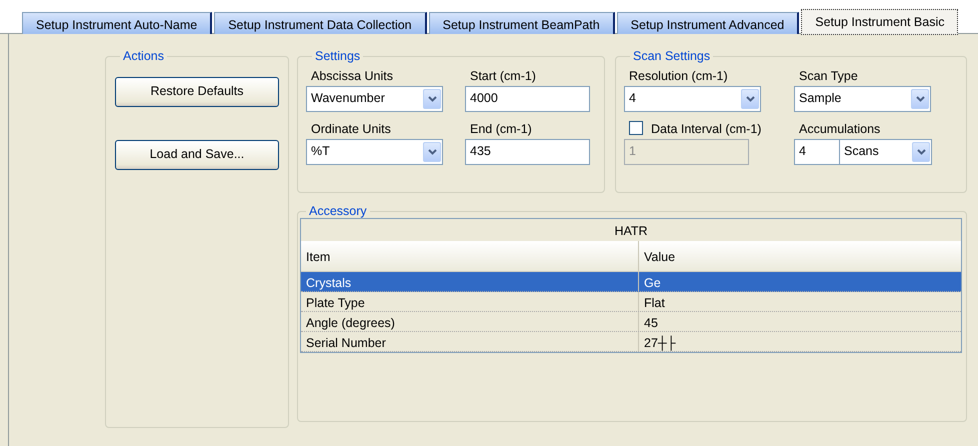 The height and width of the screenshot is (446, 978). Describe the element at coordinates (348, 99) in the screenshot. I see `dropdown-value: Wavenumber` at that location.